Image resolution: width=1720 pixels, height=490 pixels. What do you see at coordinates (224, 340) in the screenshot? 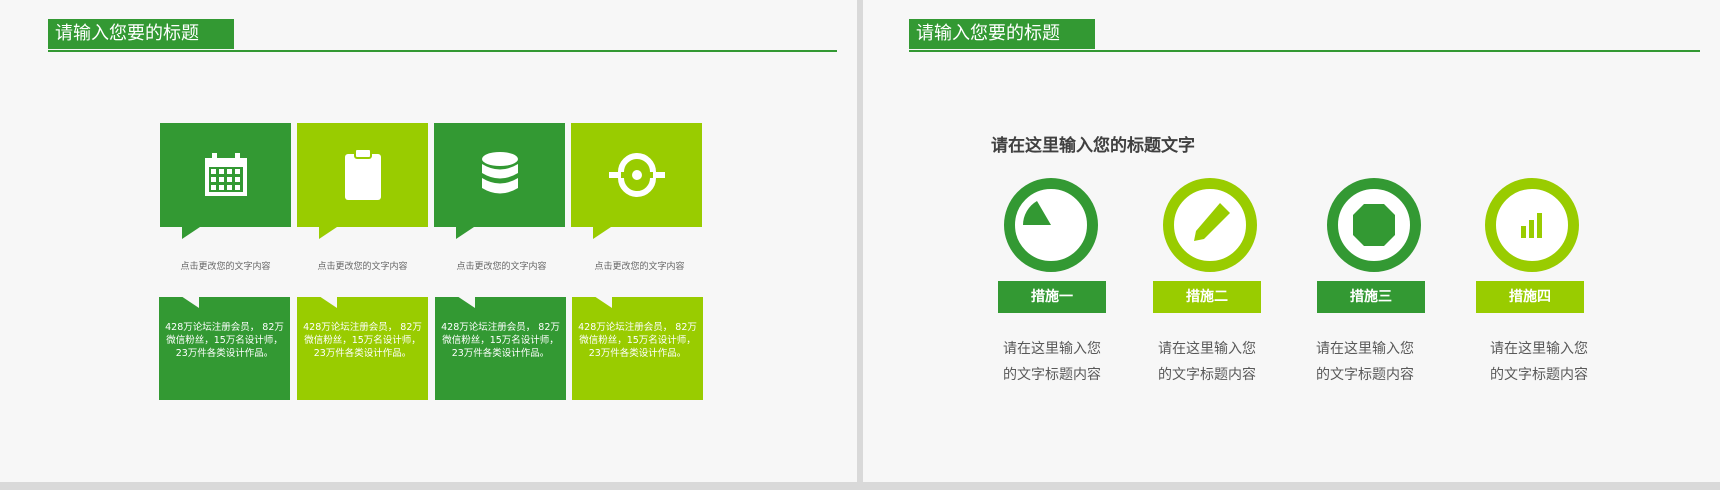
I see `card-text-1: 428万论坛注册会员， 82万微信粉丝，15万名设计师，23万件各类设计作品。` at bounding box center [224, 340].